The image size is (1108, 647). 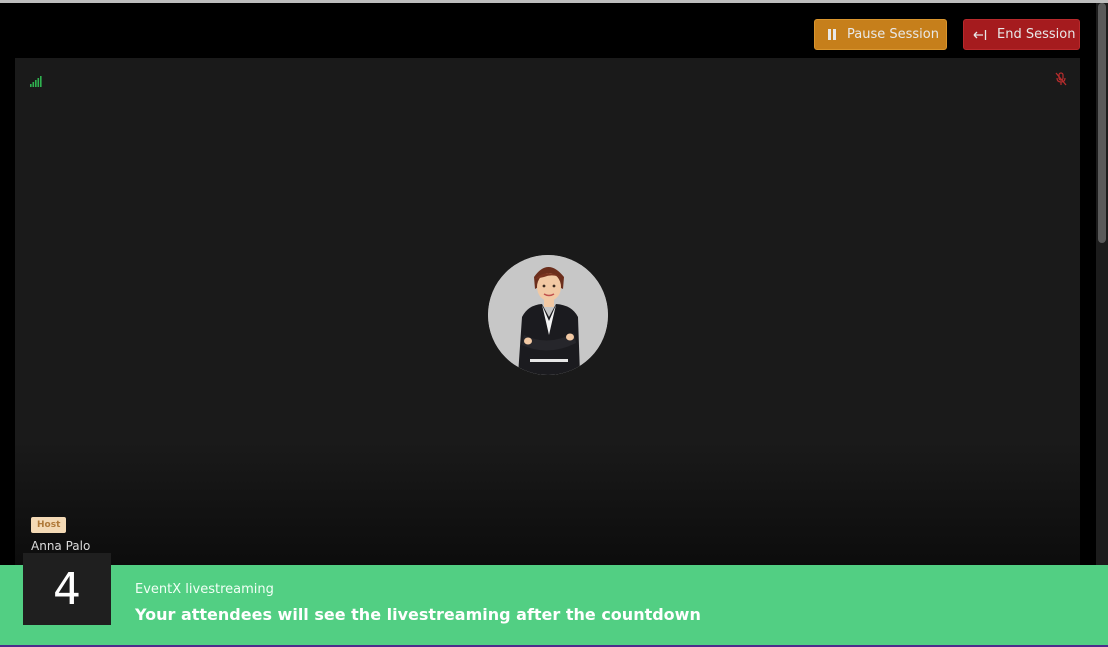 I want to click on host-badge: Host, so click(x=49, y=525).